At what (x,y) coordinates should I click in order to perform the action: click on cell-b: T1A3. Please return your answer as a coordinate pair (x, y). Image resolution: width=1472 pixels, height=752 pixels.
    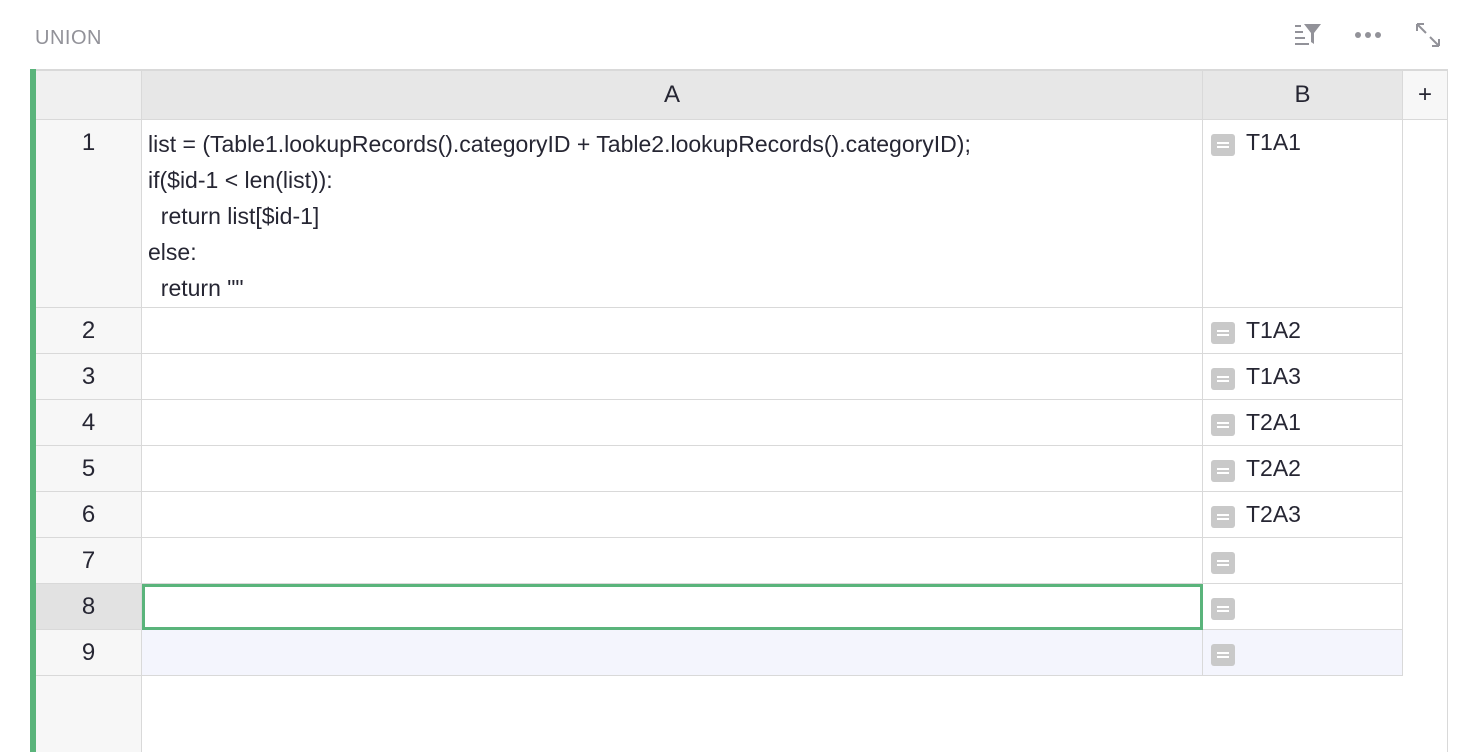
    Looking at the image, I should click on (1303, 377).